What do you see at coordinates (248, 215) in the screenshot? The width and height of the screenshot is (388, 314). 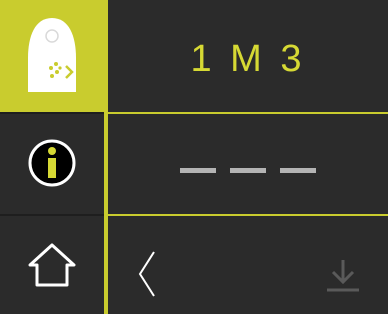 I see `divider-bottom` at bounding box center [248, 215].